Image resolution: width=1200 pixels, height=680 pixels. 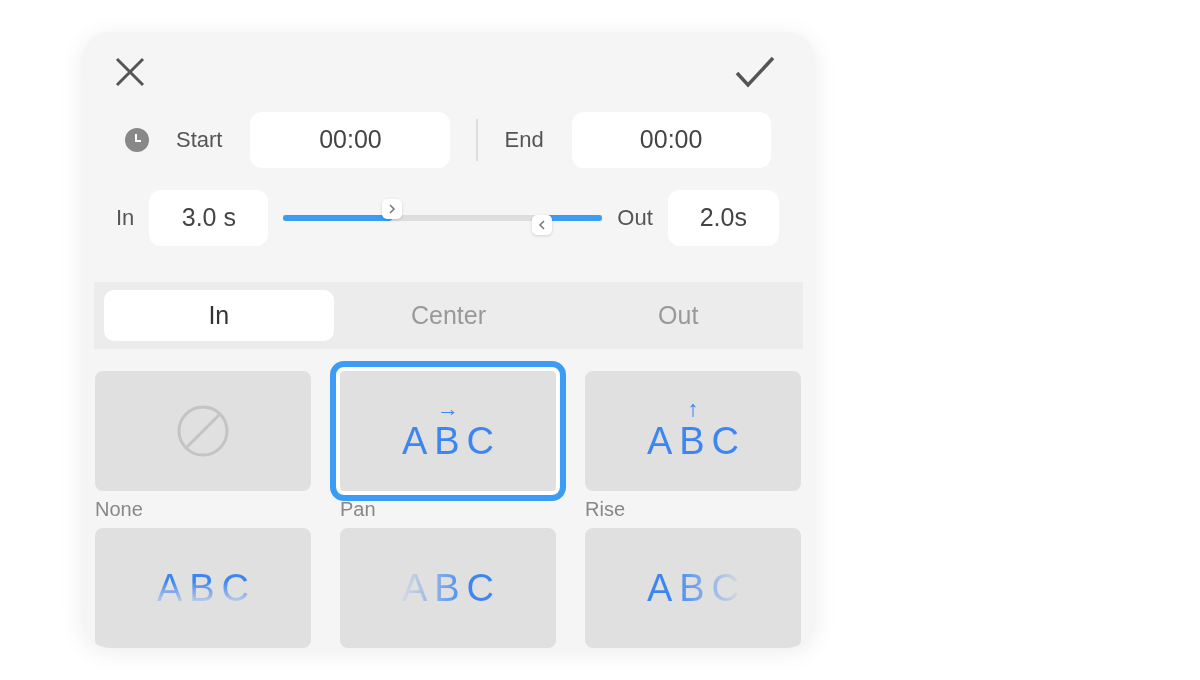 I want to click on none-icon, so click(x=203, y=431).